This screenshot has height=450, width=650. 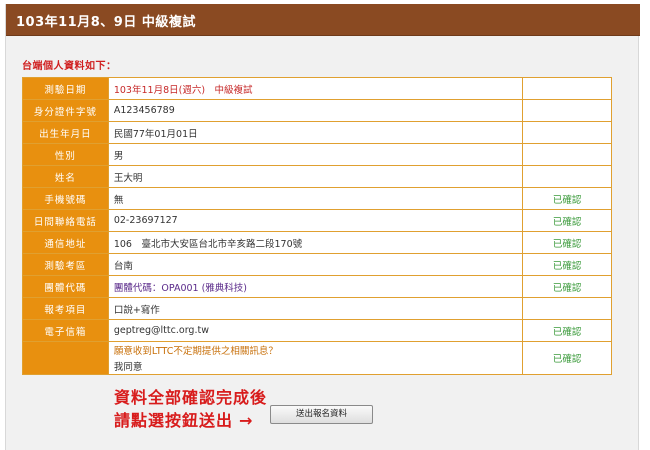 What do you see at coordinates (106, 22) in the screenshot?
I see `page-title: 103年11月8、9日 中級複試` at bounding box center [106, 22].